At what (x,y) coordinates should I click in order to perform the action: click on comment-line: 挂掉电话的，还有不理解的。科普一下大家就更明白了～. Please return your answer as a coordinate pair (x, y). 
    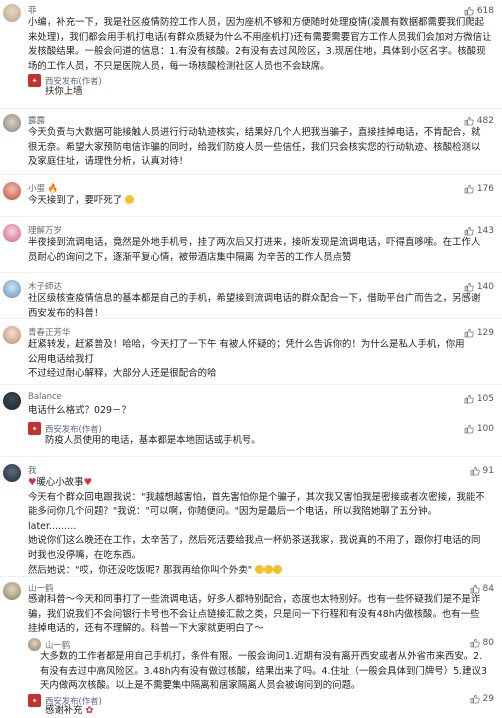
    Looking at the image, I should click on (146, 629).